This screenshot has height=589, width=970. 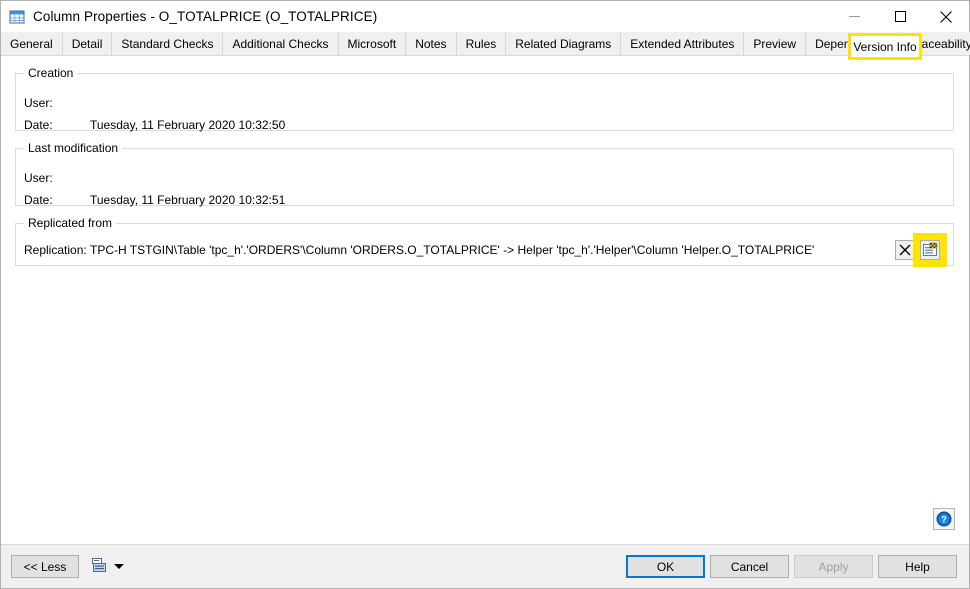 What do you see at coordinates (38, 103) in the screenshot?
I see `creation-user-label: User:` at bounding box center [38, 103].